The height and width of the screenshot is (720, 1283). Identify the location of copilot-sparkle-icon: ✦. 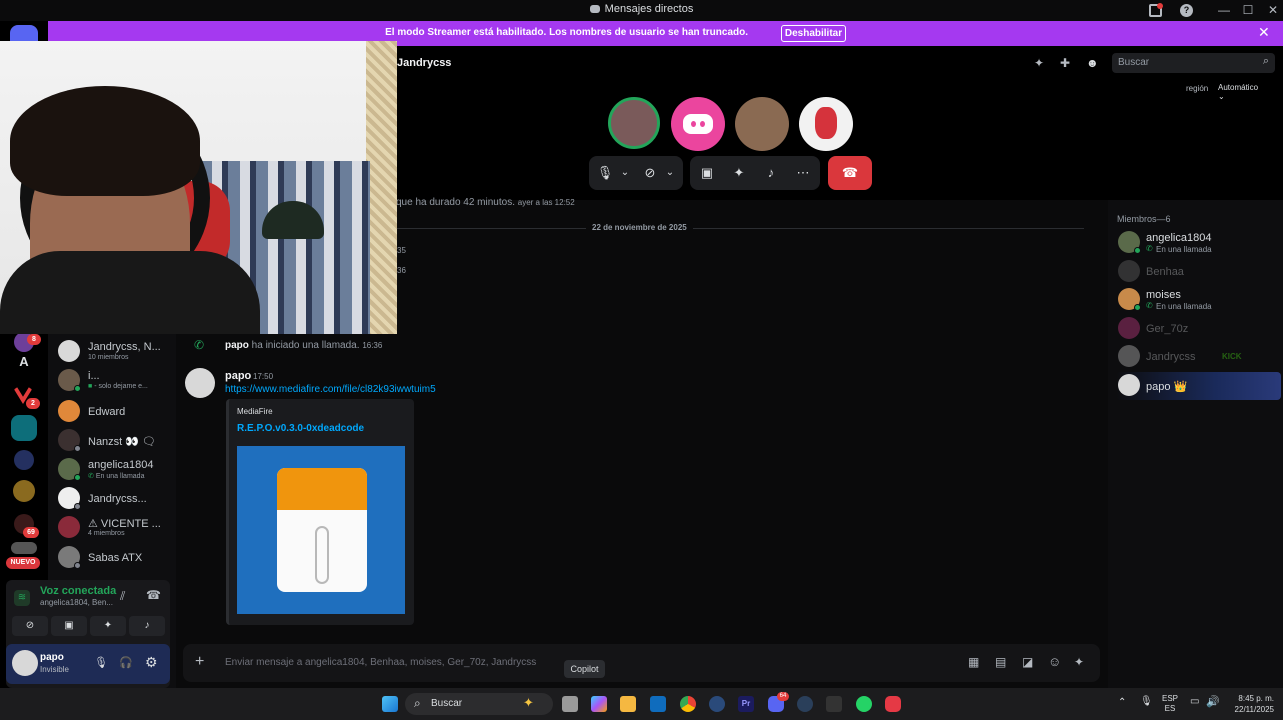
(528, 702).